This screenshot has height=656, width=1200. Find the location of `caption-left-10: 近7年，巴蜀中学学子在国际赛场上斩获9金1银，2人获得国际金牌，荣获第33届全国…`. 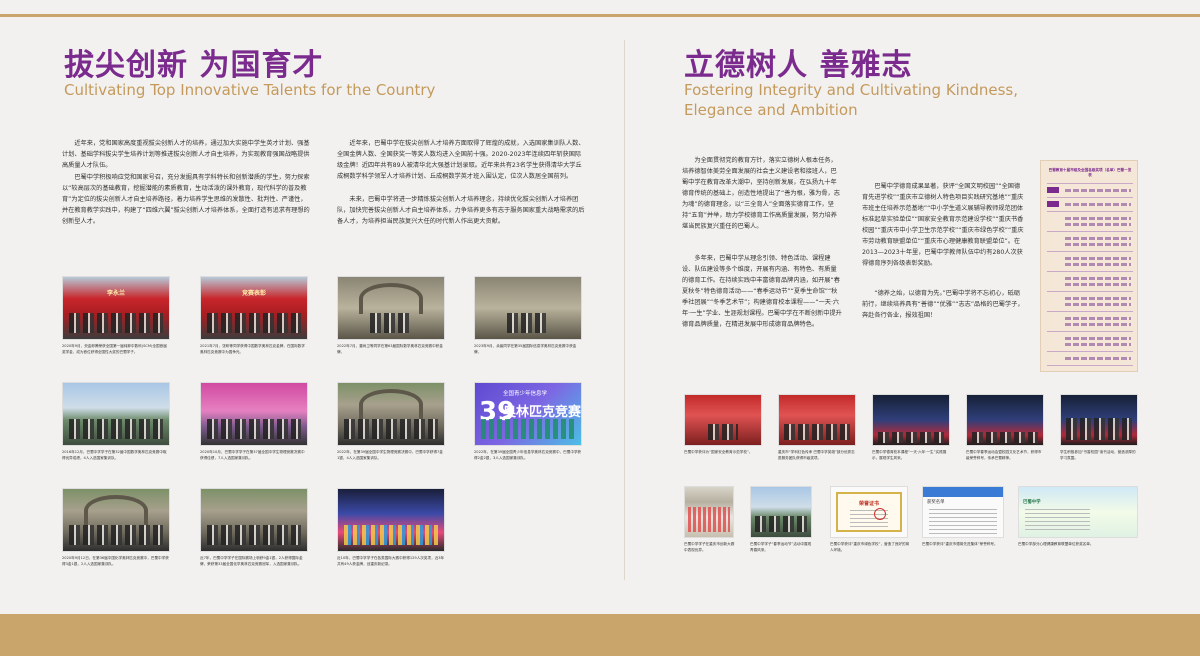

caption-left-10: 近7年，巴蜀中学学子在国际赛场上斩获9金1银，2人获得国际金牌，荣获第33届全国… is located at coordinates (251, 561).